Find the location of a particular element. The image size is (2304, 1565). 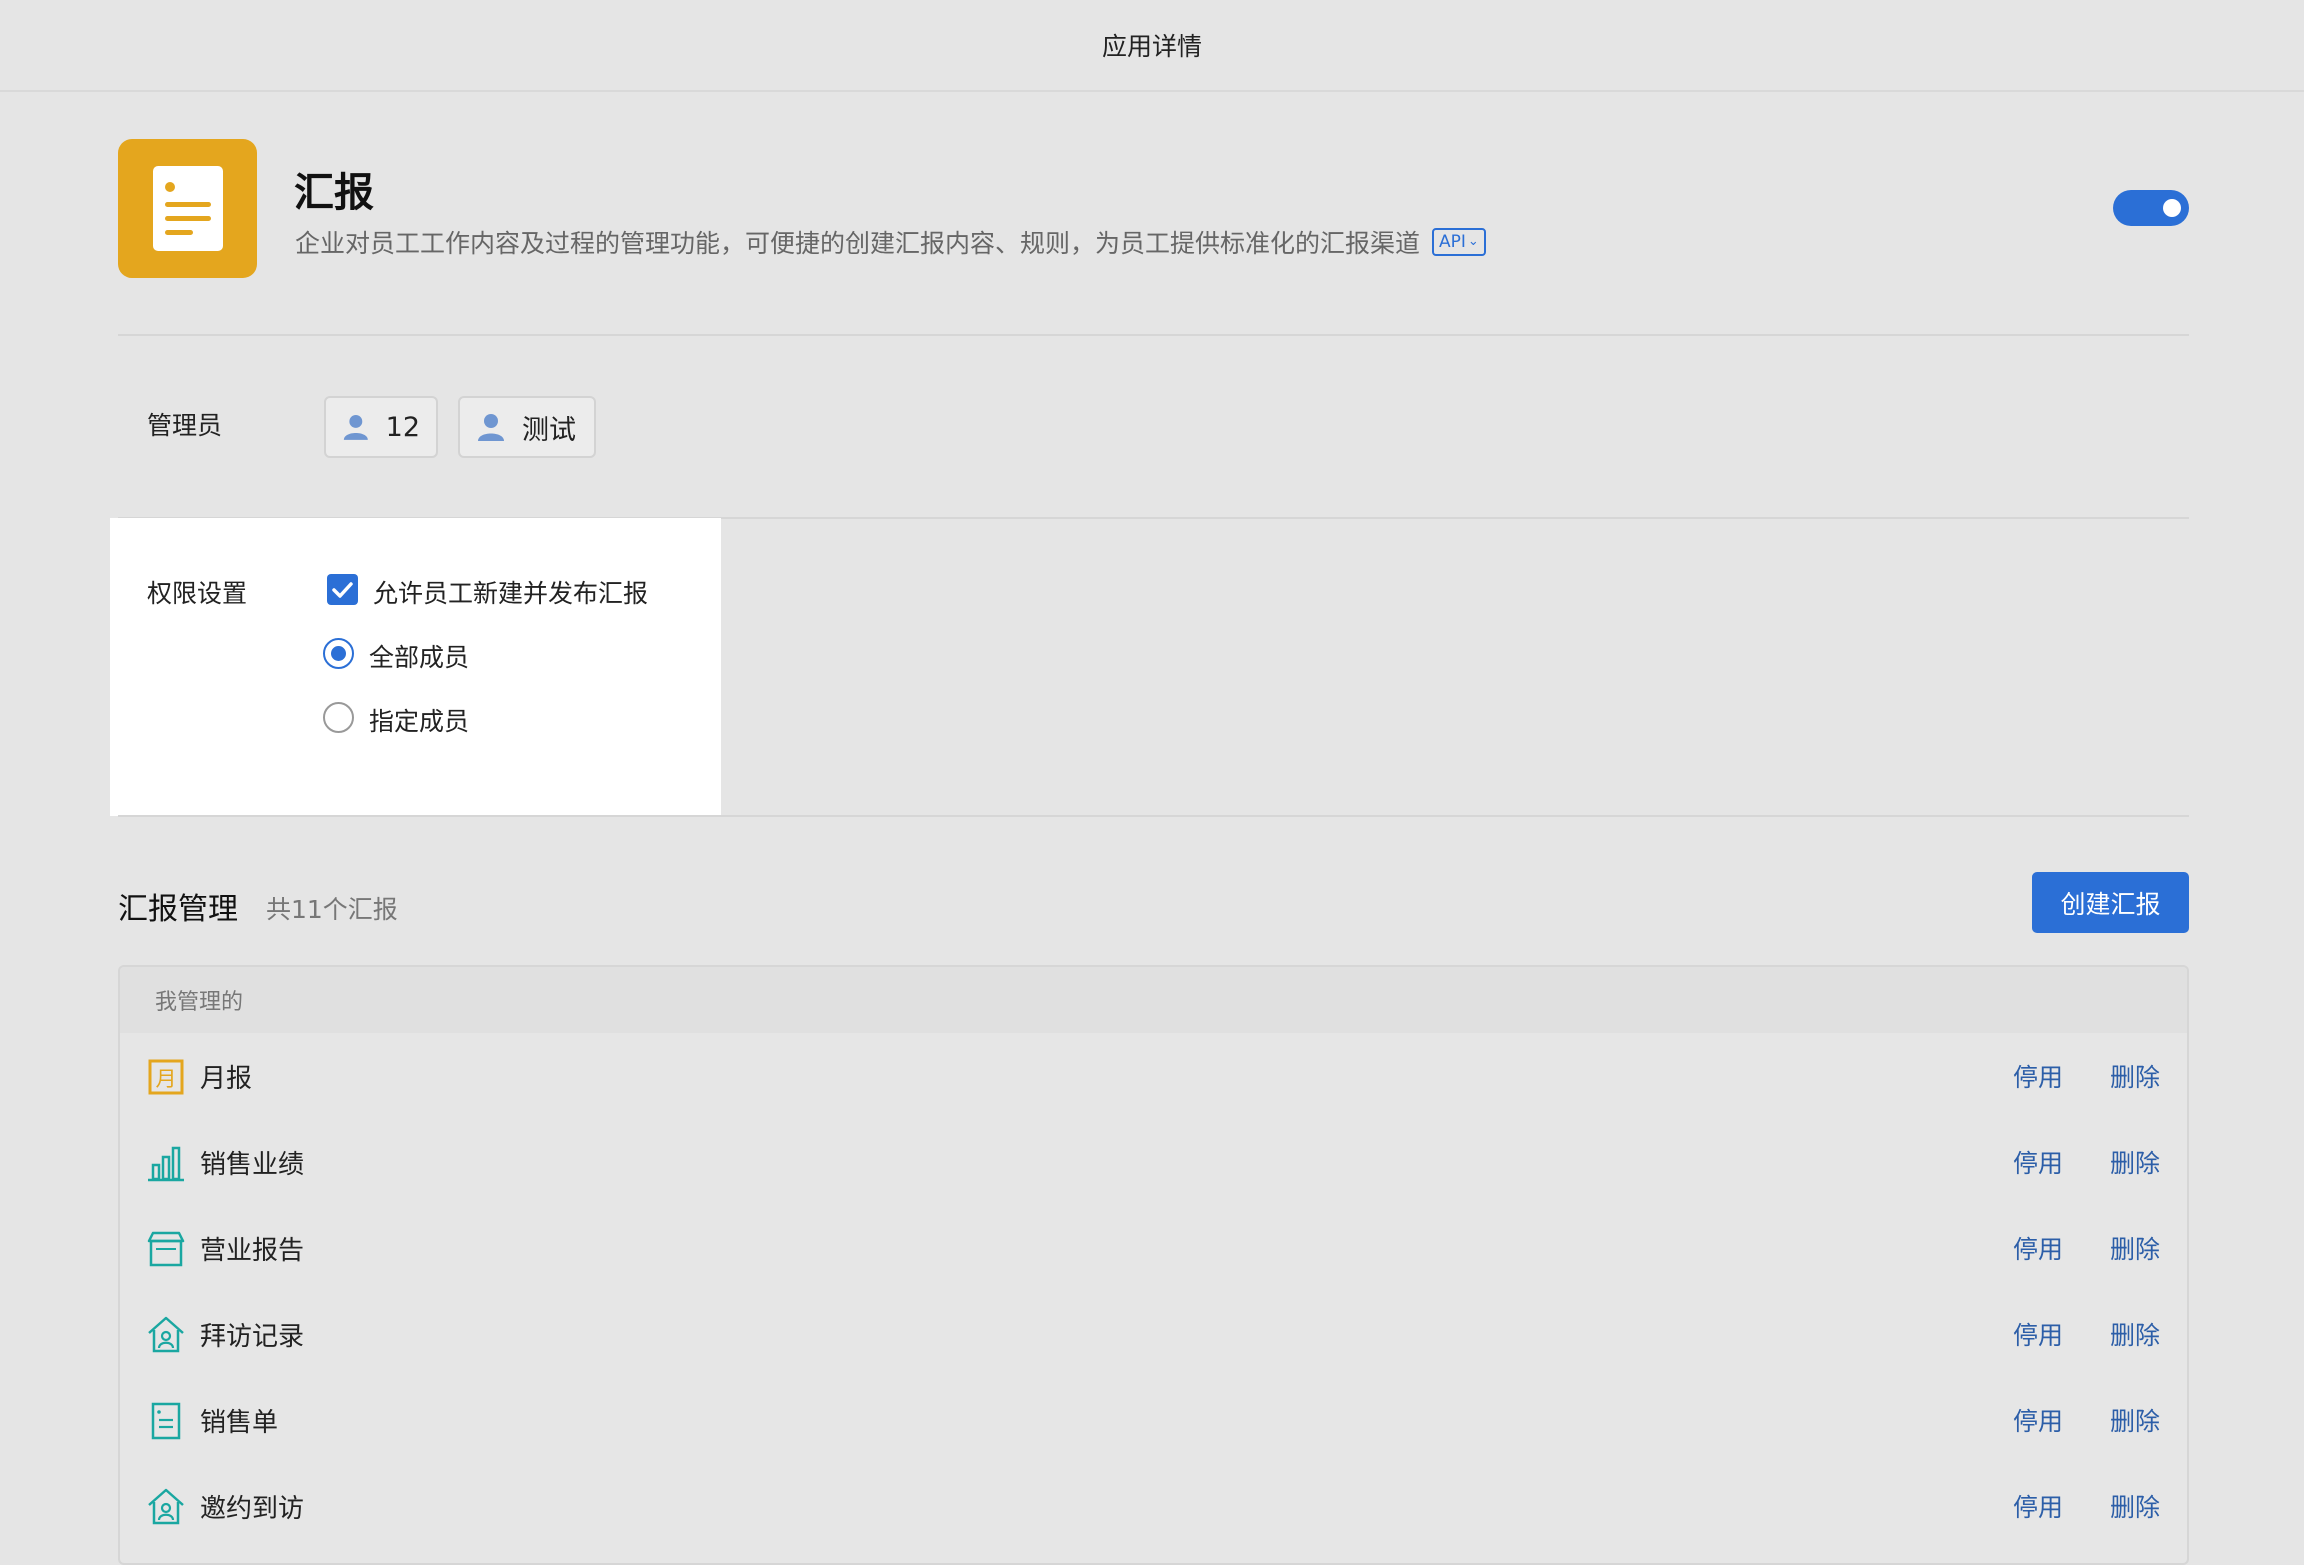

permission-settings-card: 权限设置 允许员工新建并发布汇报 全部成员 指定成员 is located at coordinates (415, 667).